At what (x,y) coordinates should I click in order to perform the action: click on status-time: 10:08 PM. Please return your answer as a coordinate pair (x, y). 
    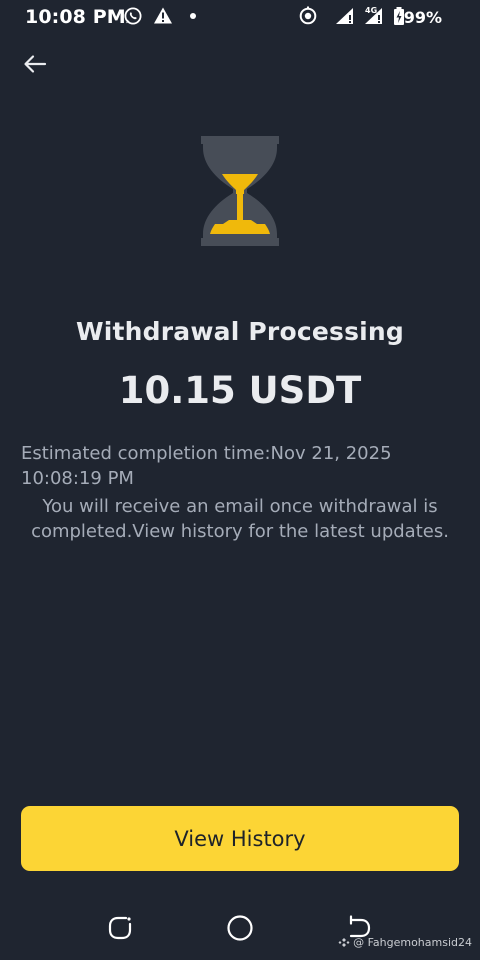
    Looking at the image, I should click on (75, 17).